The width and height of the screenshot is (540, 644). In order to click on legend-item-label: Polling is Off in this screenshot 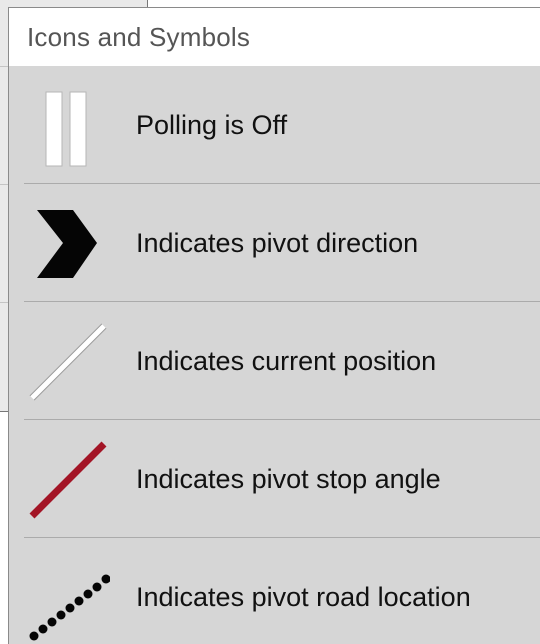, I will do `click(212, 124)`.